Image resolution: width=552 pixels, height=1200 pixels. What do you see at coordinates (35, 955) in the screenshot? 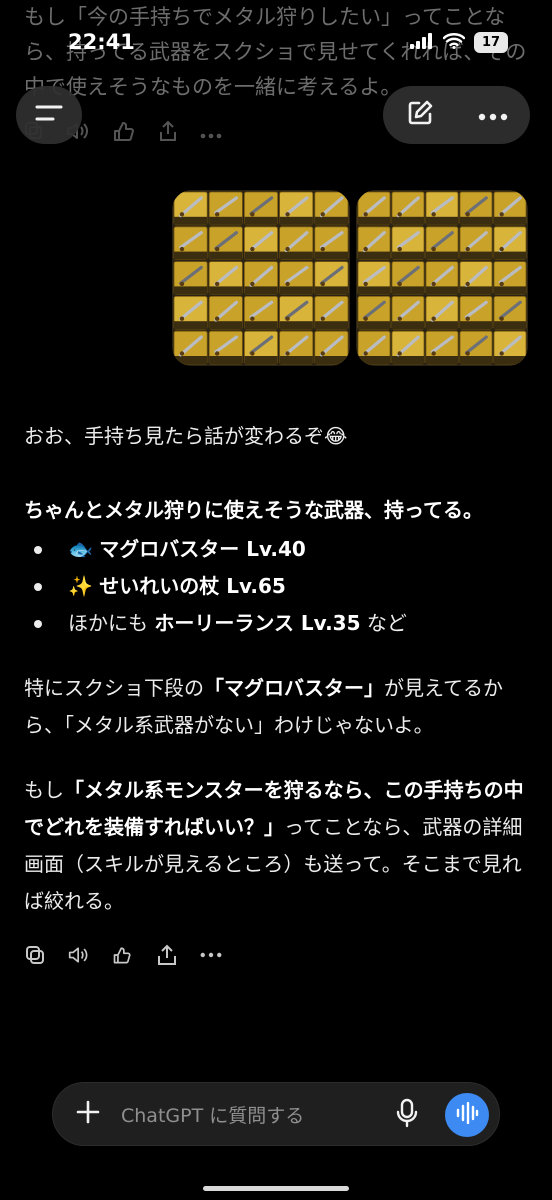
I see `copy-icon` at bounding box center [35, 955].